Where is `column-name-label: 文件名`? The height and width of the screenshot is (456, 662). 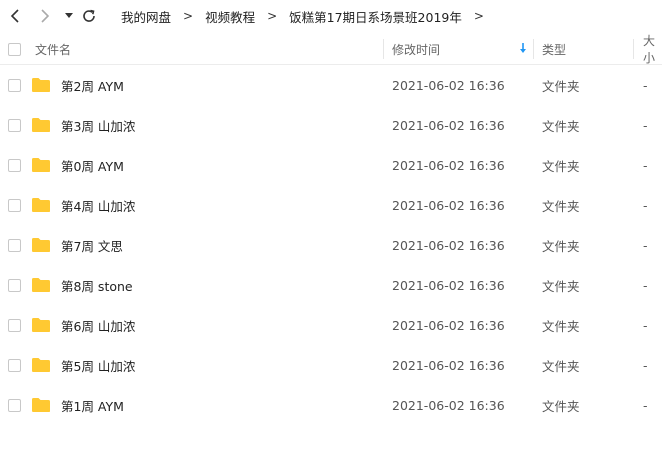
column-name-label: 文件名 is located at coordinates (53, 49).